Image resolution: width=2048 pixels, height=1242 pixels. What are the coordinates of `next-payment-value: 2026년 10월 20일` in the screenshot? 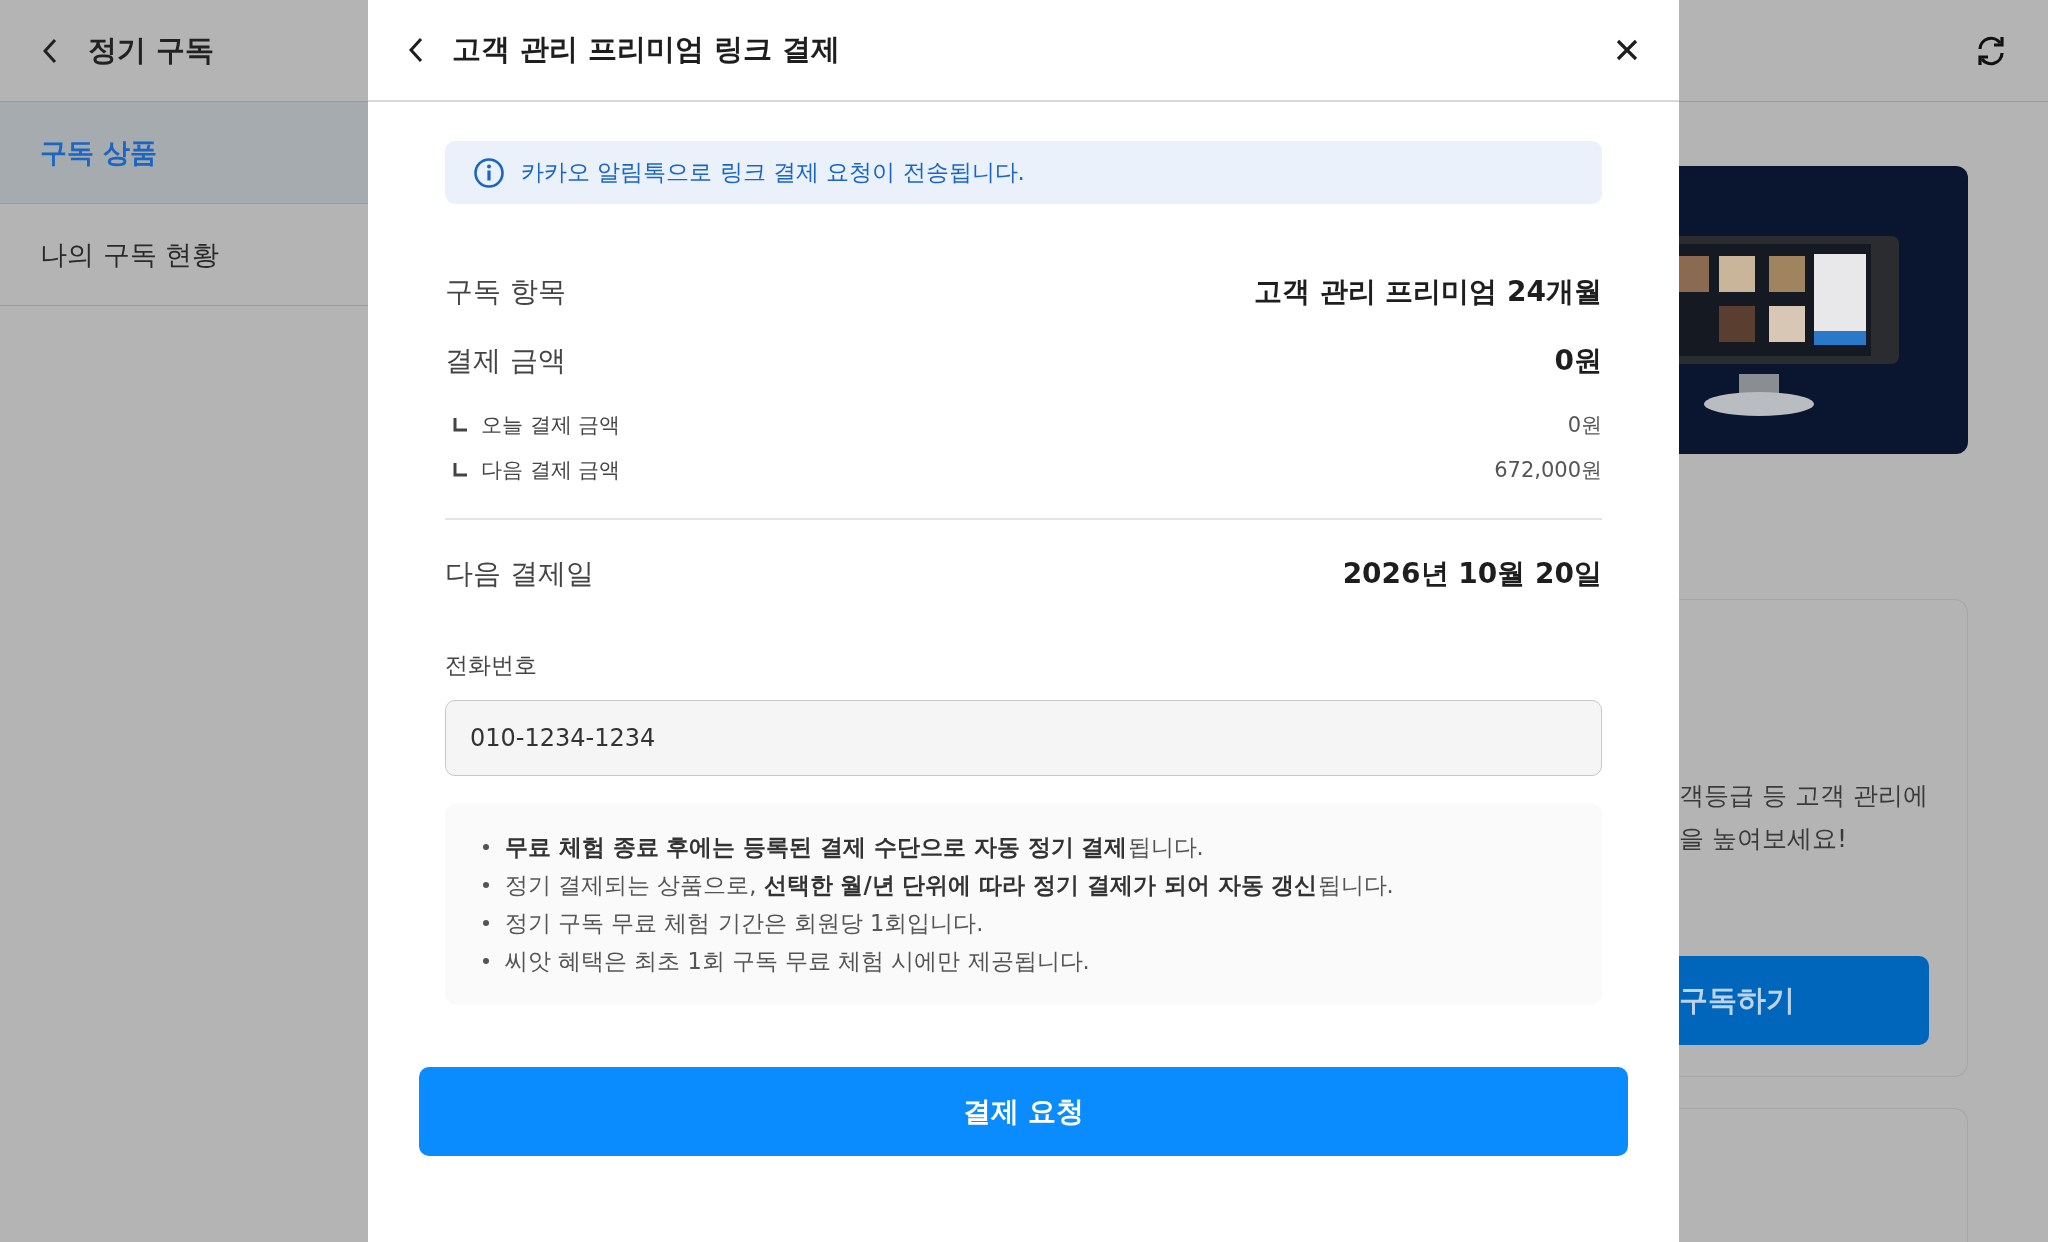 It's located at (1472, 574).